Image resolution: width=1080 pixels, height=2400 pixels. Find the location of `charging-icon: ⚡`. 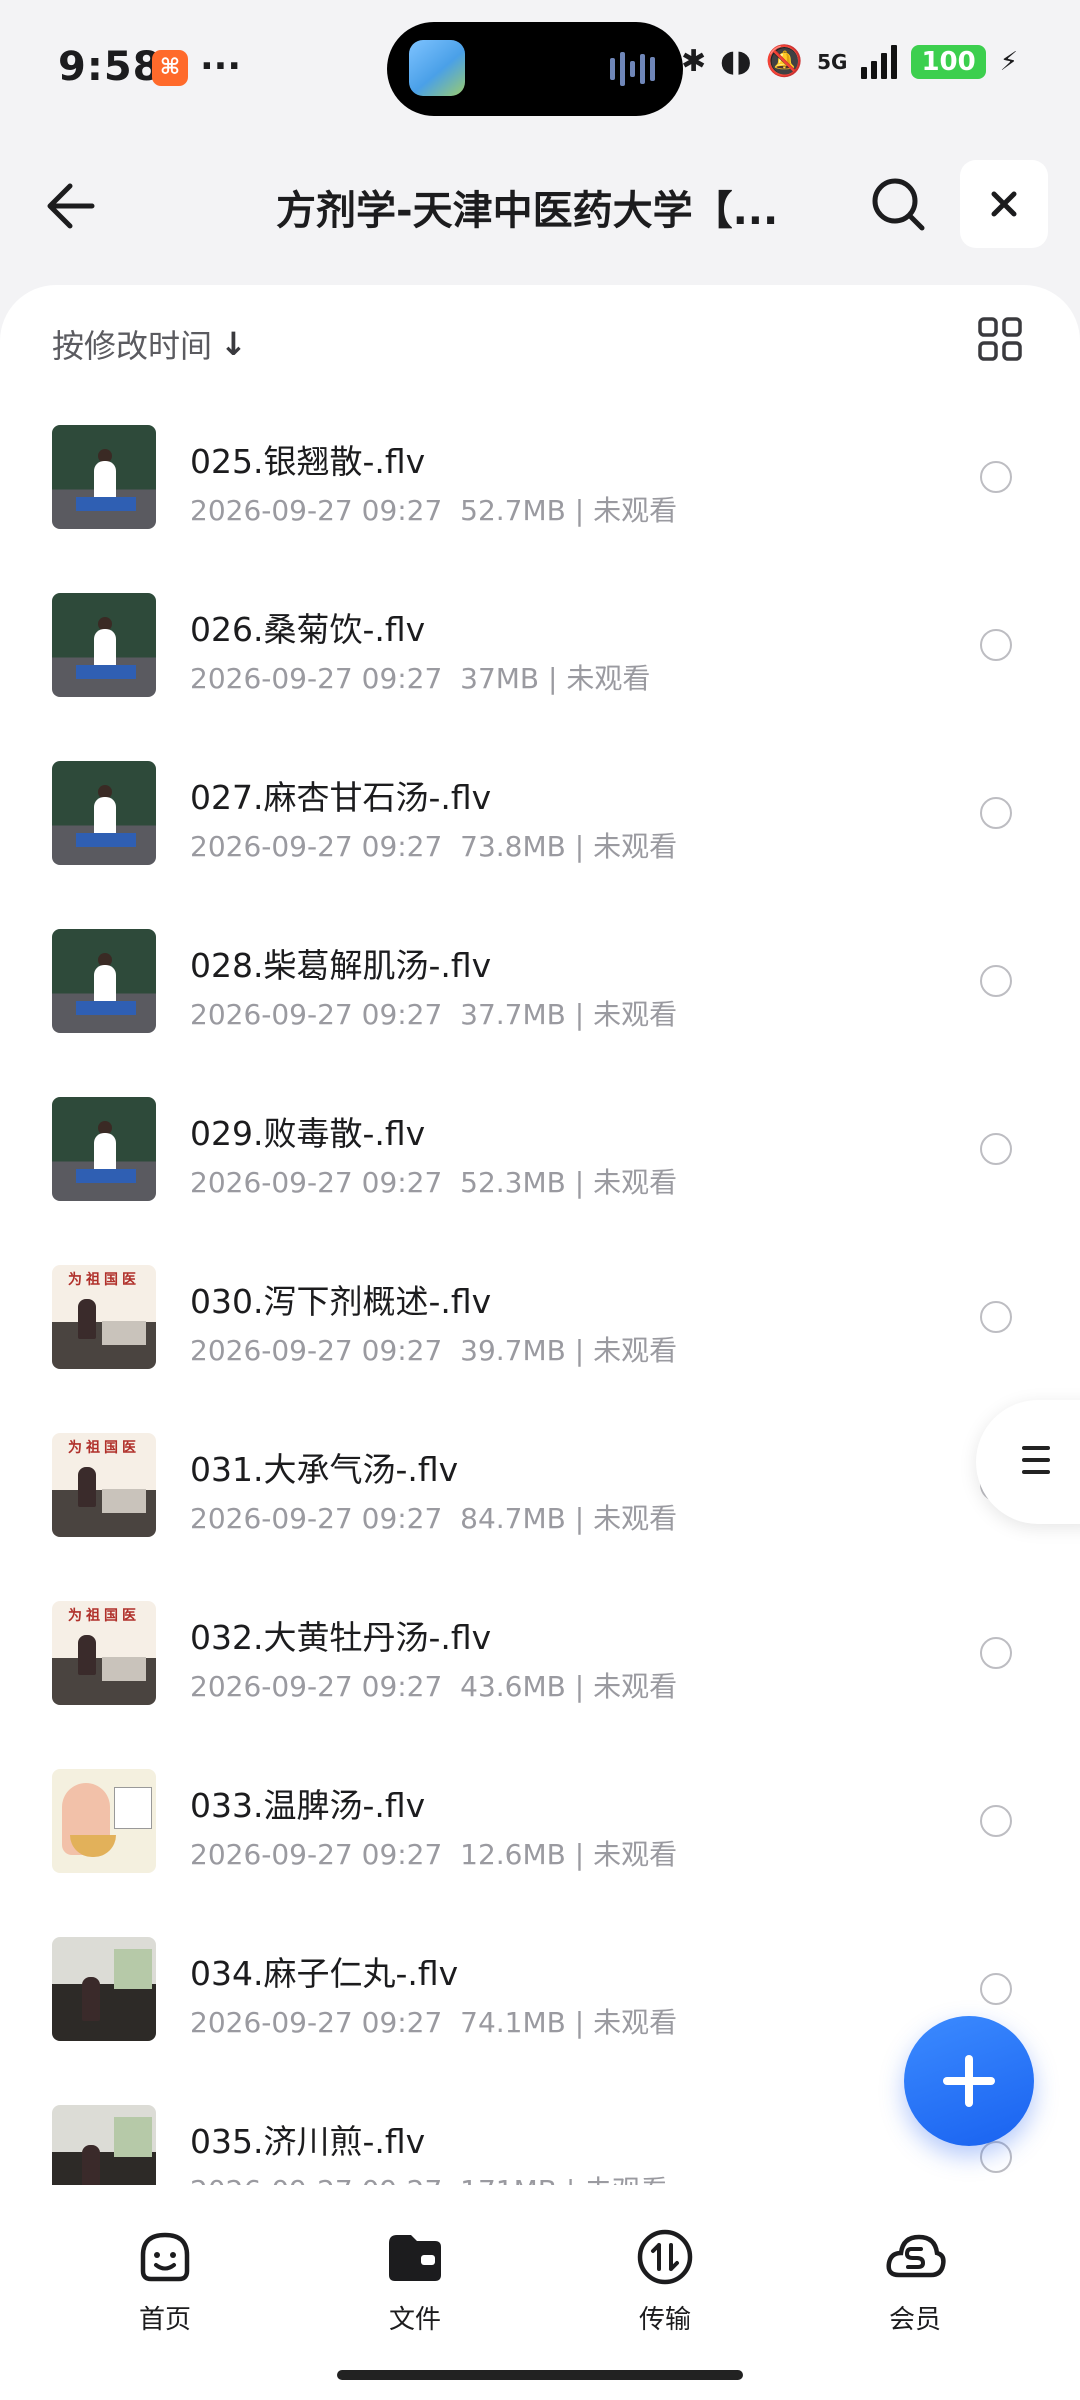

charging-icon: ⚡ is located at coordinates (1008, 61).